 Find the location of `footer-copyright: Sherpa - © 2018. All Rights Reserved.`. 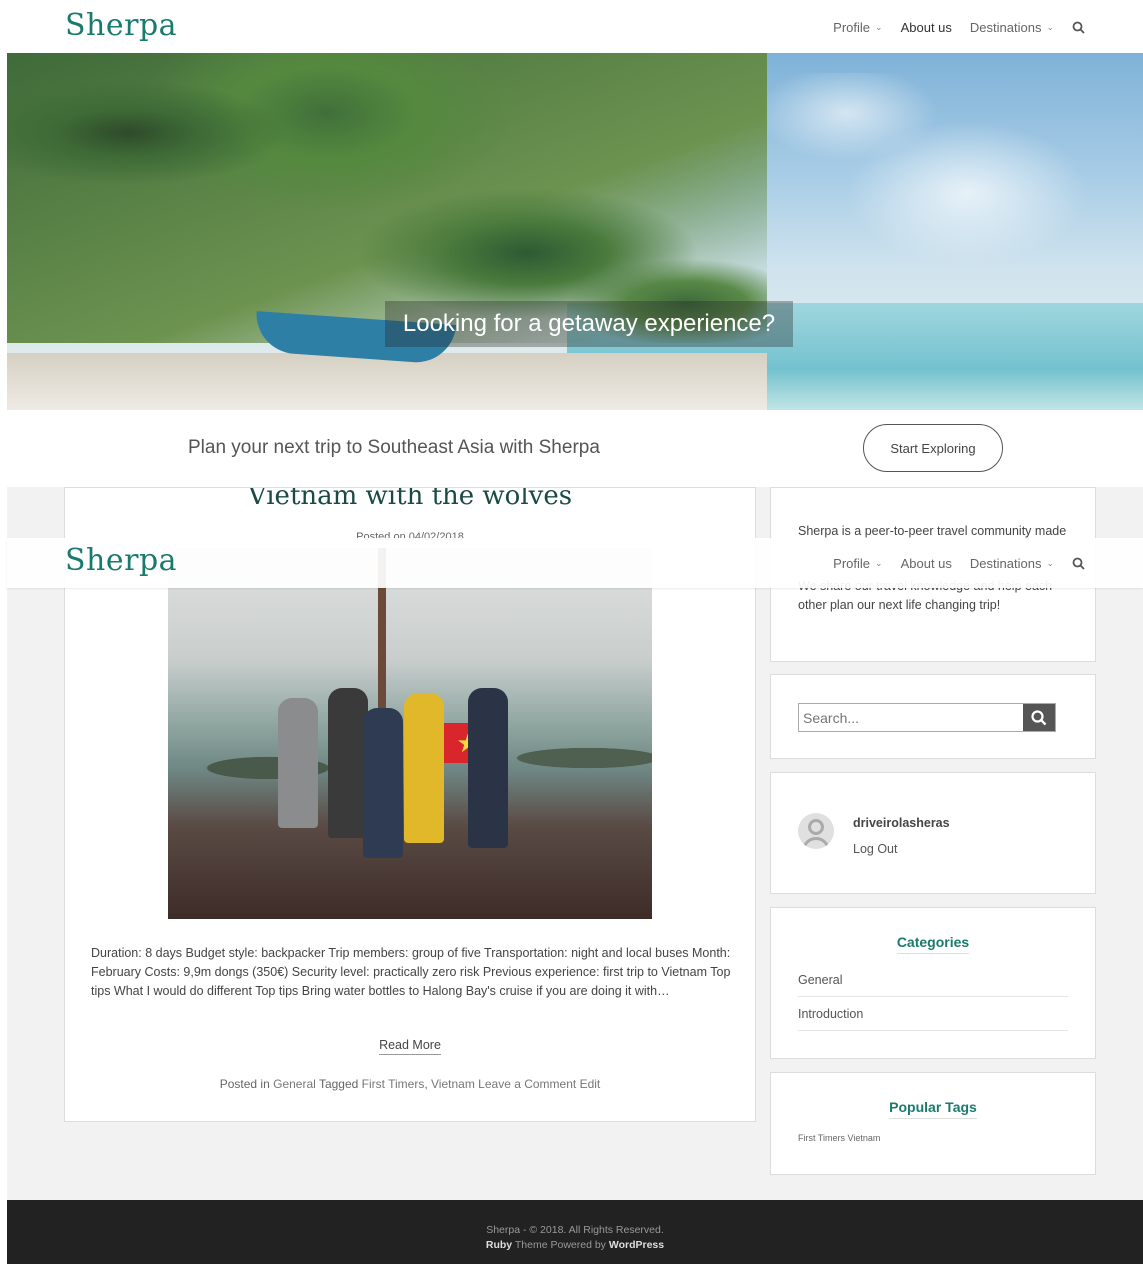

footer-copyright: Sherpa - © 2018. All Rights Reserved. is located at coordinates (575, 1230).